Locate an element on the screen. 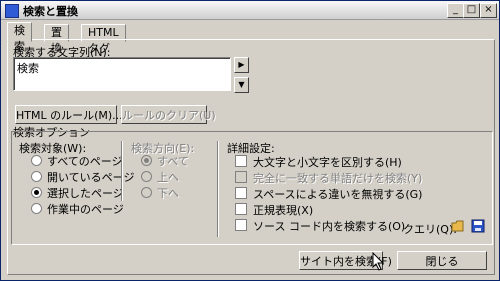  checkbox-label: 正規表現(X) is located at coordinates (283, 210).